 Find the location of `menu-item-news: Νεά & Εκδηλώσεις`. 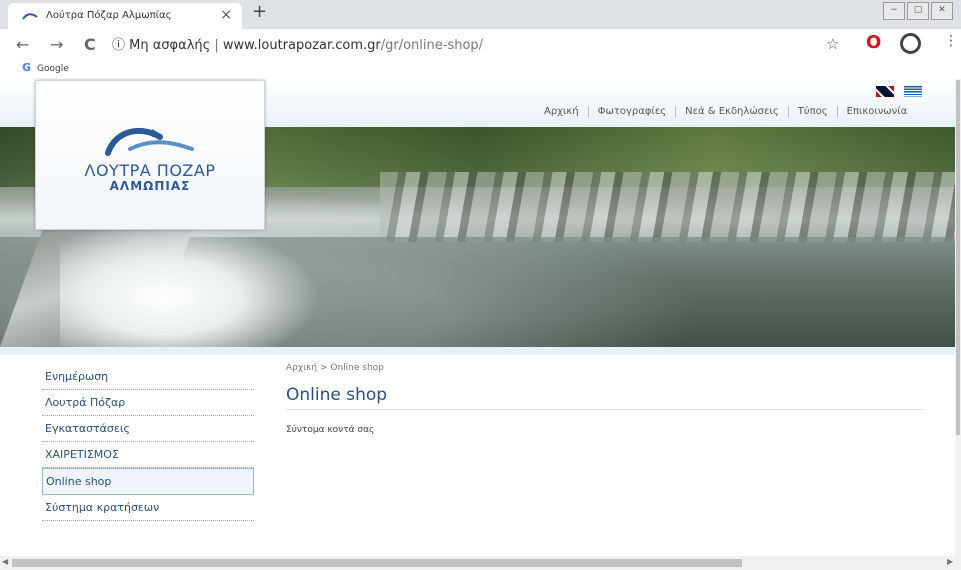

menu-item-news: Νεά & Εκδηλώσεις is located at coordinates (731, 111).